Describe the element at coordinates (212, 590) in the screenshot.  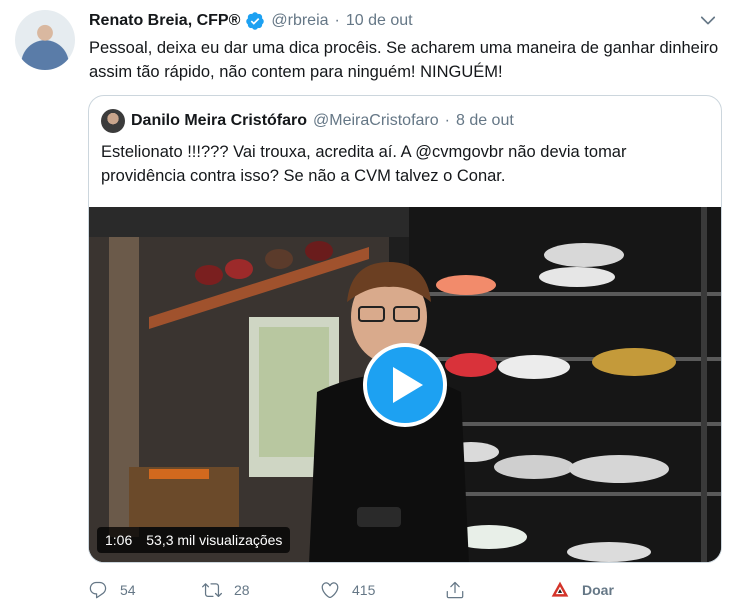
I see `retweet-icon` at that location.